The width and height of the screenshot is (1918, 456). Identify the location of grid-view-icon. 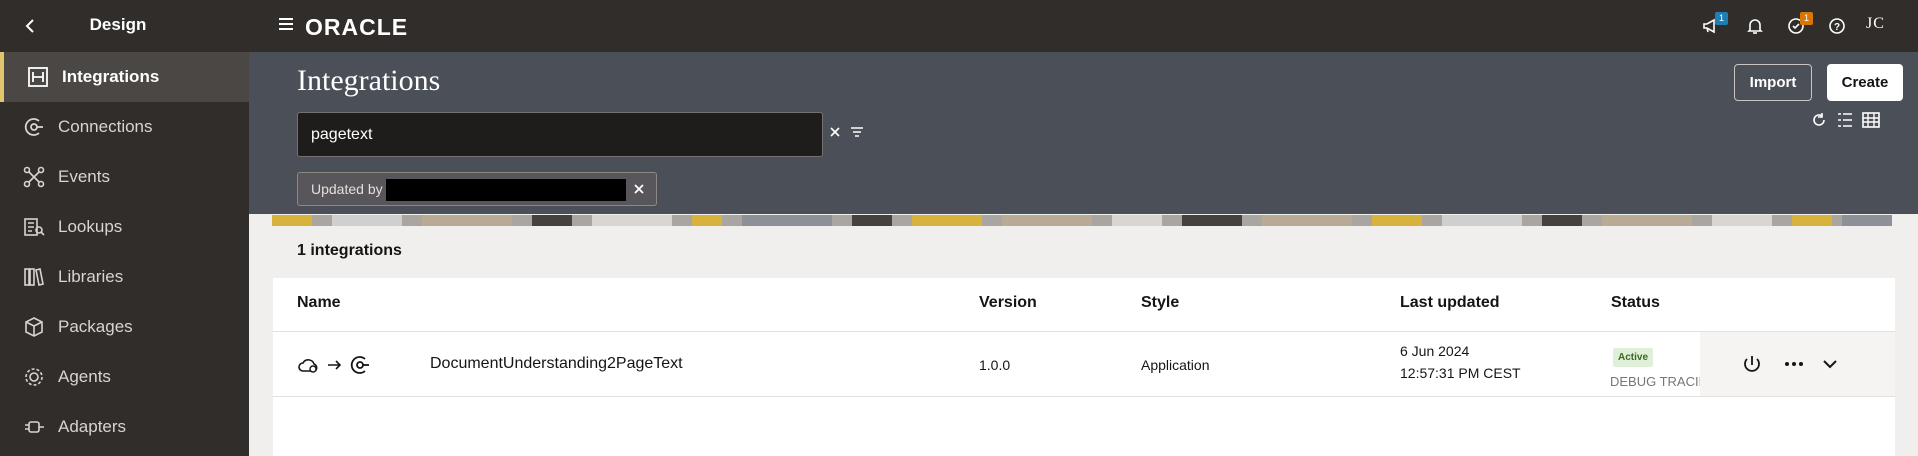
(1871, 120).